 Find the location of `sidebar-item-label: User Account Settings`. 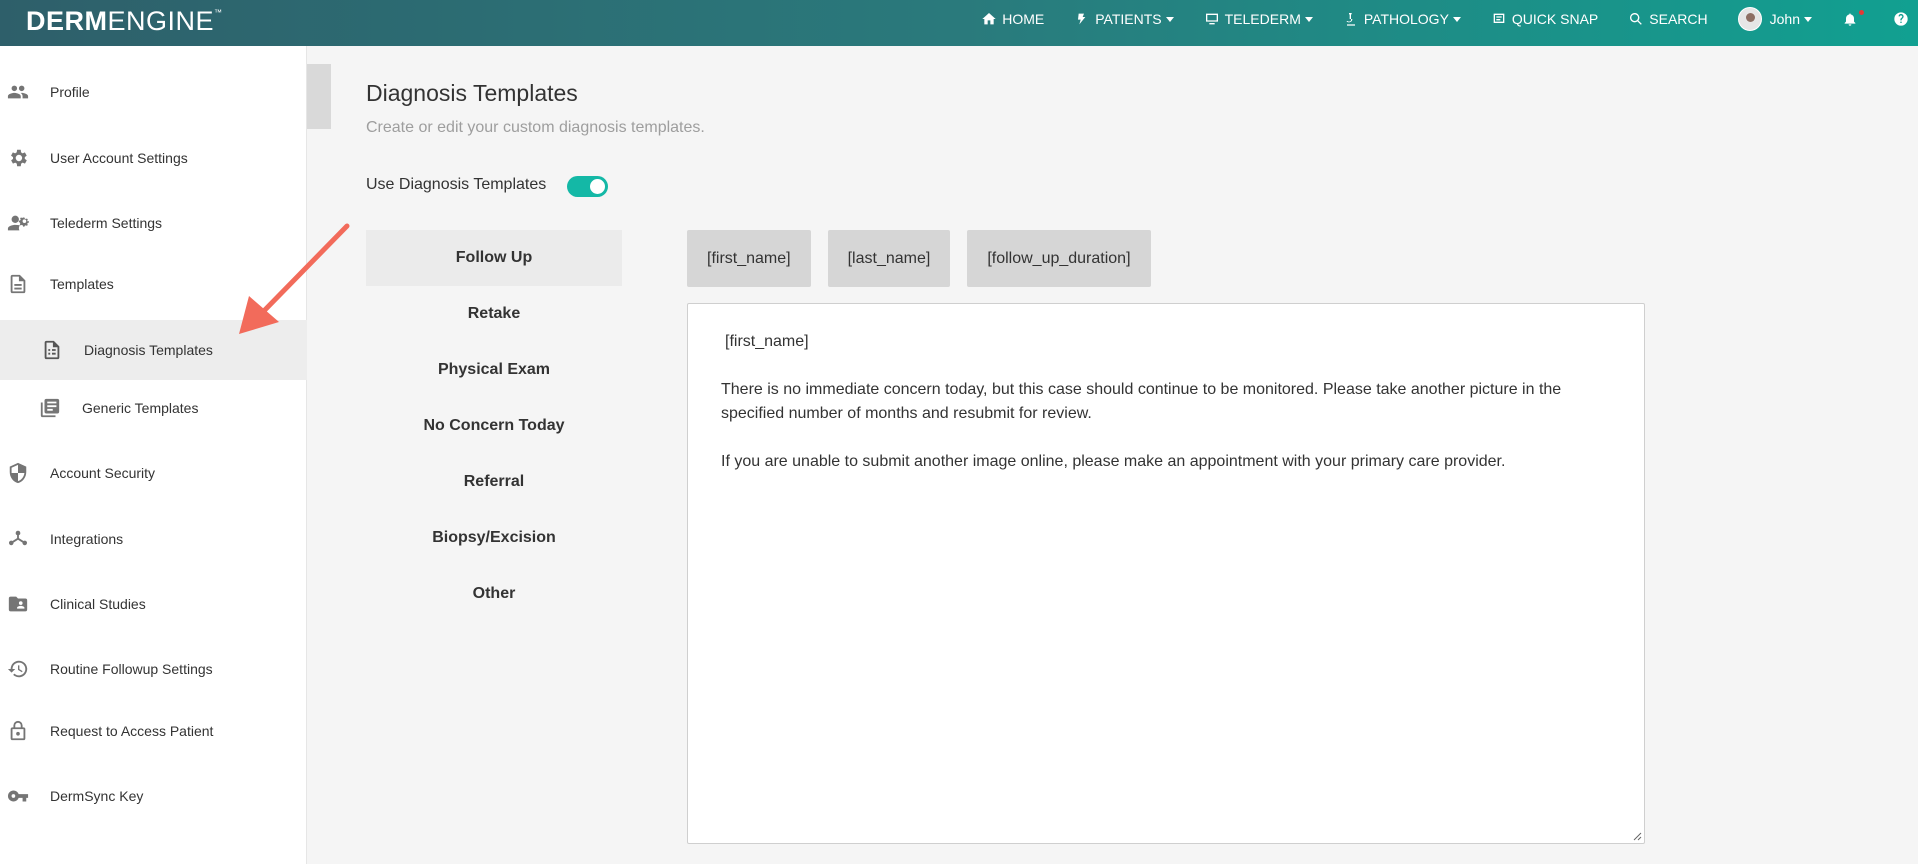

sidebar-item-label: User Account Settings is located at coordinates (119, 158).